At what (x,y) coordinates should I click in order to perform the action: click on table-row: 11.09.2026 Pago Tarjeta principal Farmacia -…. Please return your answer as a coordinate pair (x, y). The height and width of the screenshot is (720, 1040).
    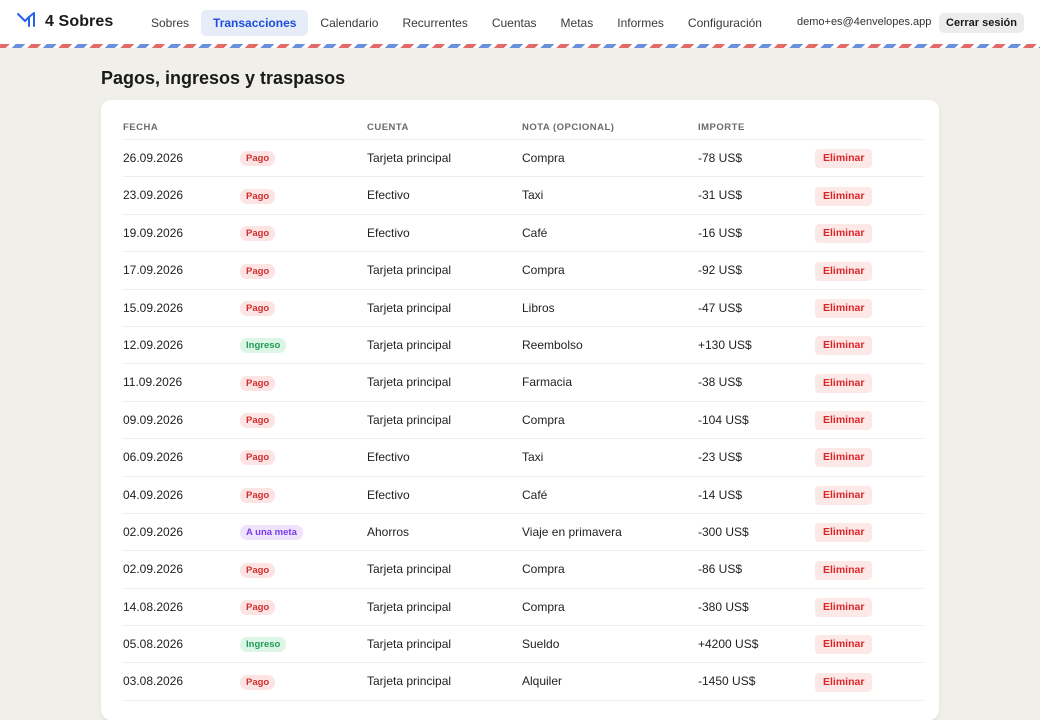
    Looking at the image, I should click on (523, 383).